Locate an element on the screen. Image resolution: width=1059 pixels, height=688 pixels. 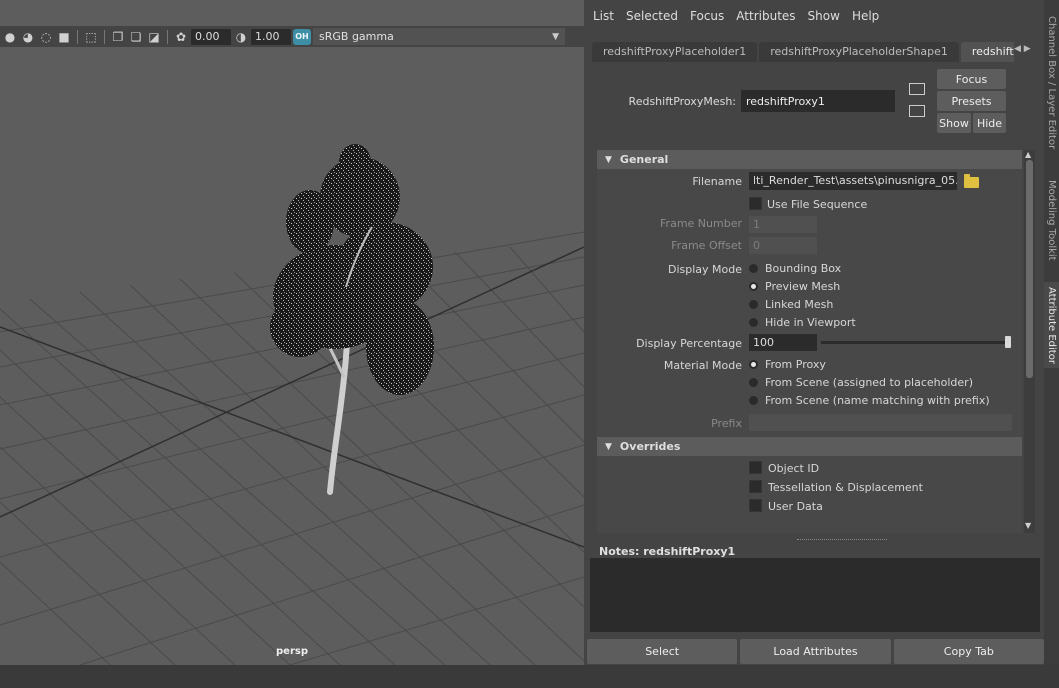
load-output-icon is located at coordinates (917, 111).